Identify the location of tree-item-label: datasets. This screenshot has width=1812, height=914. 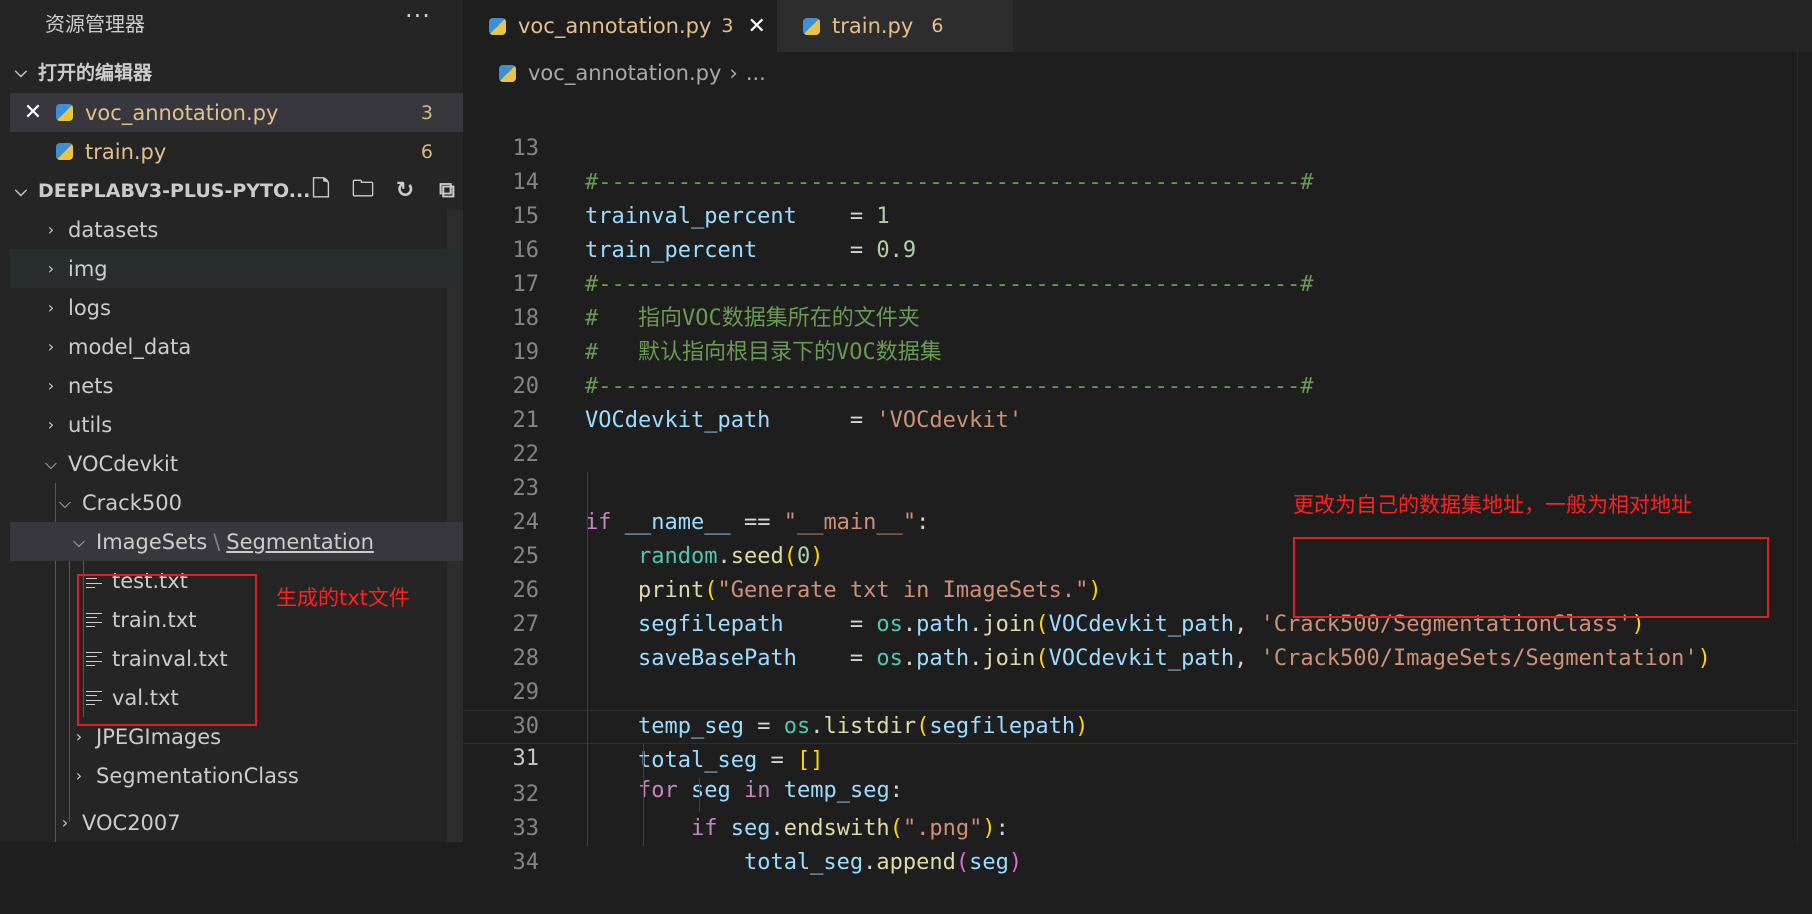
(113, 229).